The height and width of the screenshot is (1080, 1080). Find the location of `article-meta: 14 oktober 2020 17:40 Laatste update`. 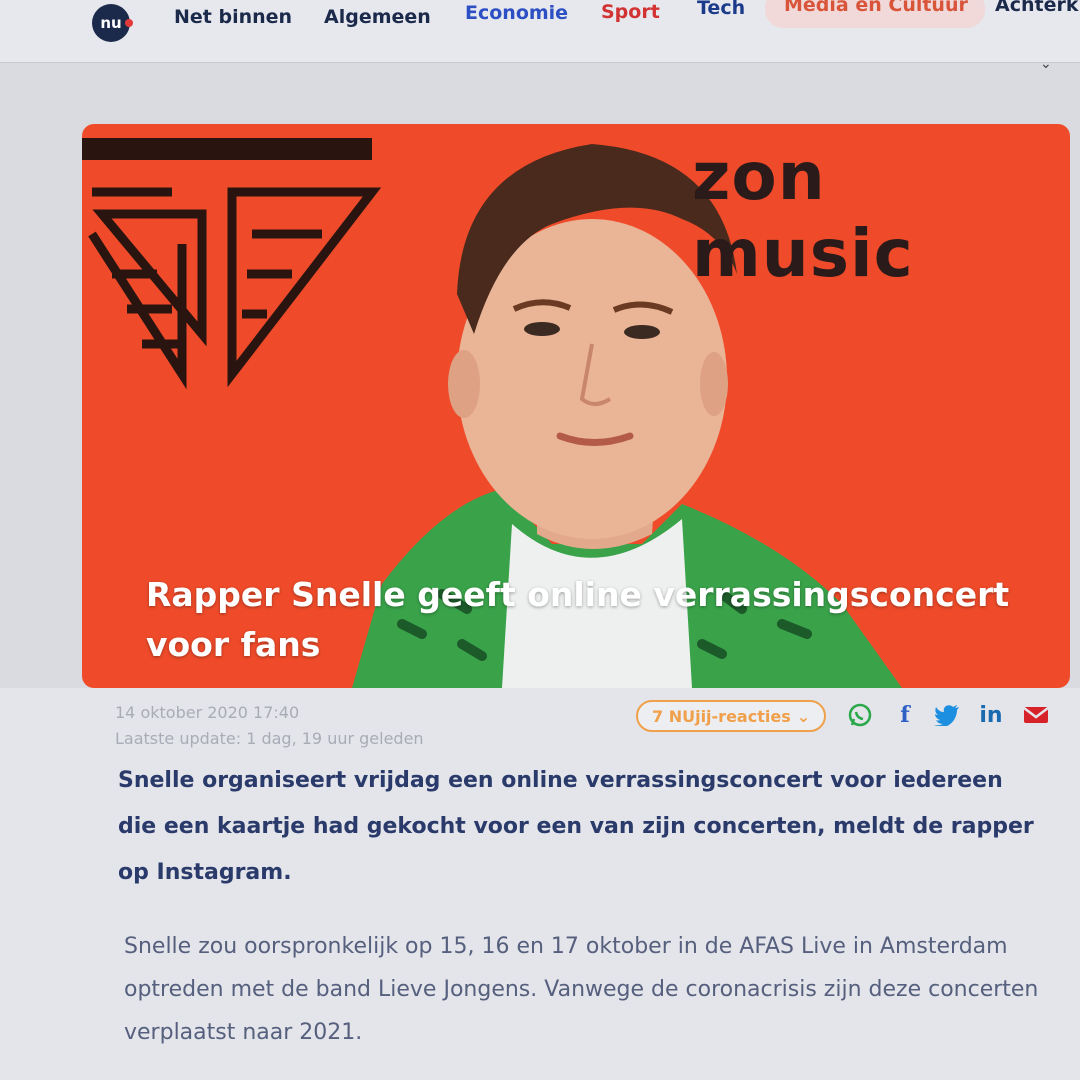

article-meta: 14 oktober 2020 17:40 Laatste update is located at coordinates (269, 726).